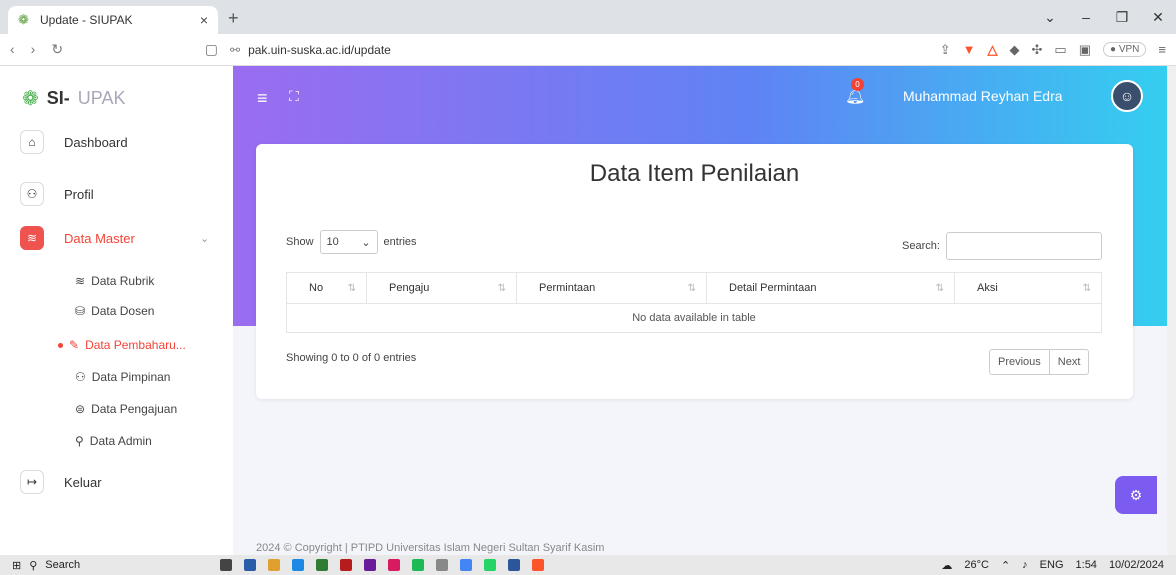 The width and height of the screenshot is (1176, 575). Describe the element at coordinates (588, 17) in the screenshot. I see `browser-tab-bar: ❁ Update - SIUPAK × + ⌄ – ❐ ✕` at that location.